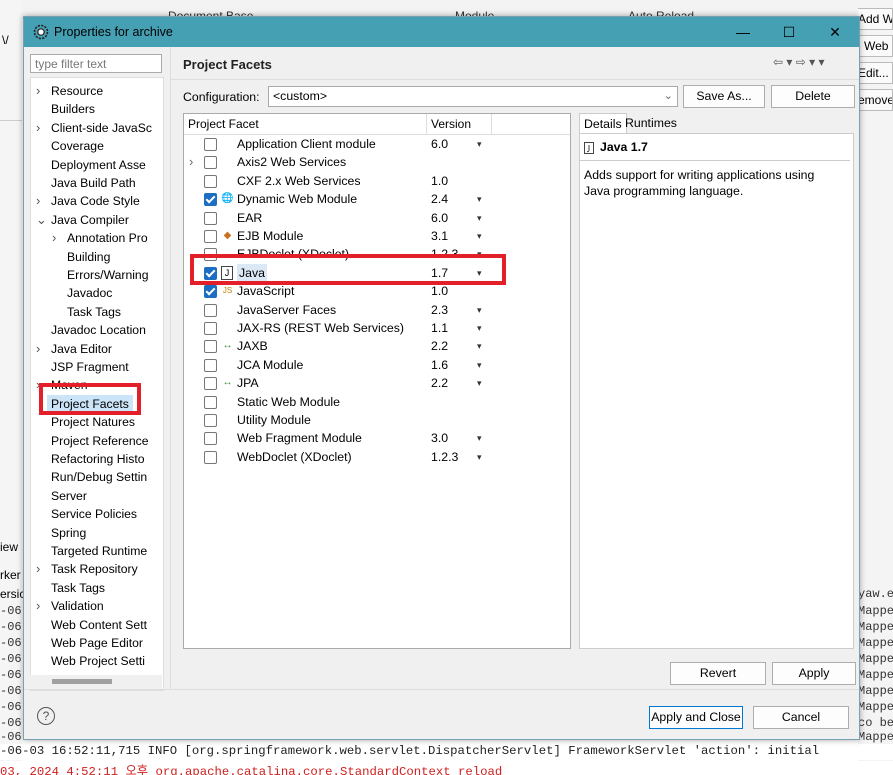 This screenshot has height=775, width=893. I want to click on table-row: JAX-RS (REST Web Services) 1.1 ▾, so click(377, 328).